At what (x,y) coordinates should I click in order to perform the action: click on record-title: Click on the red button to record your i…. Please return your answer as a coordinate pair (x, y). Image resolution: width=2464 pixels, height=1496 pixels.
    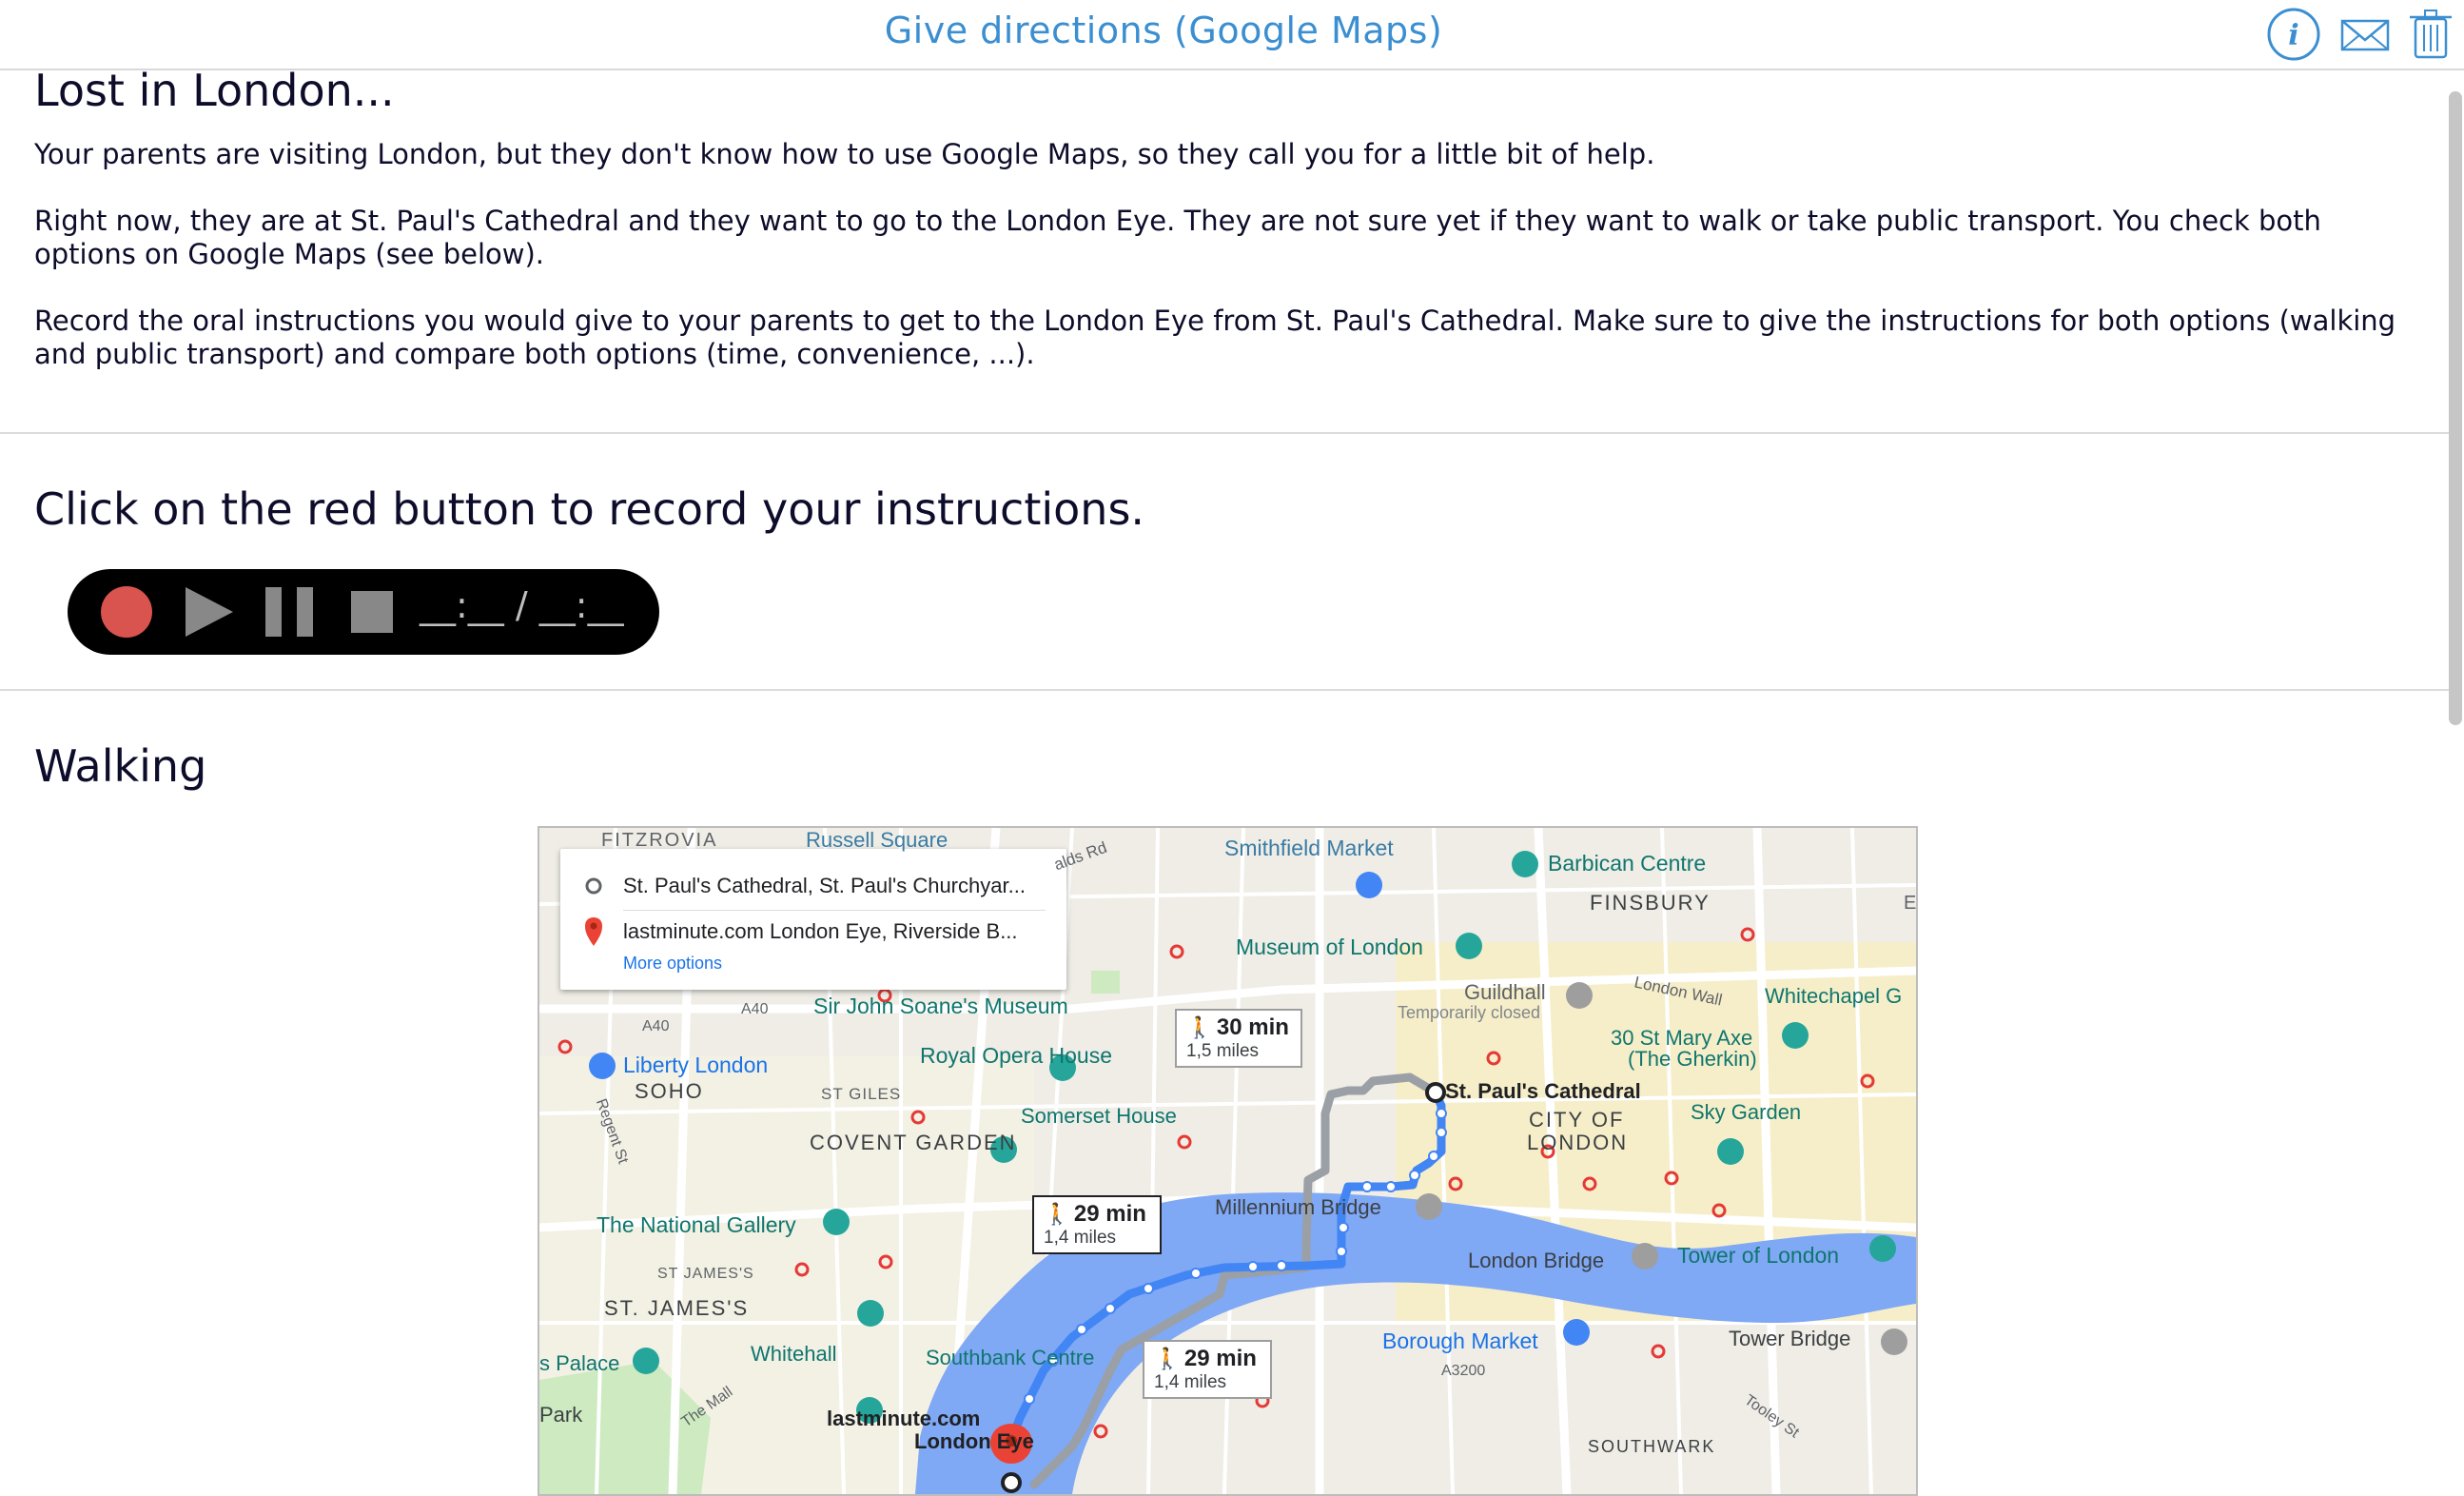
    Looking at the image, I should click on (589, 509).